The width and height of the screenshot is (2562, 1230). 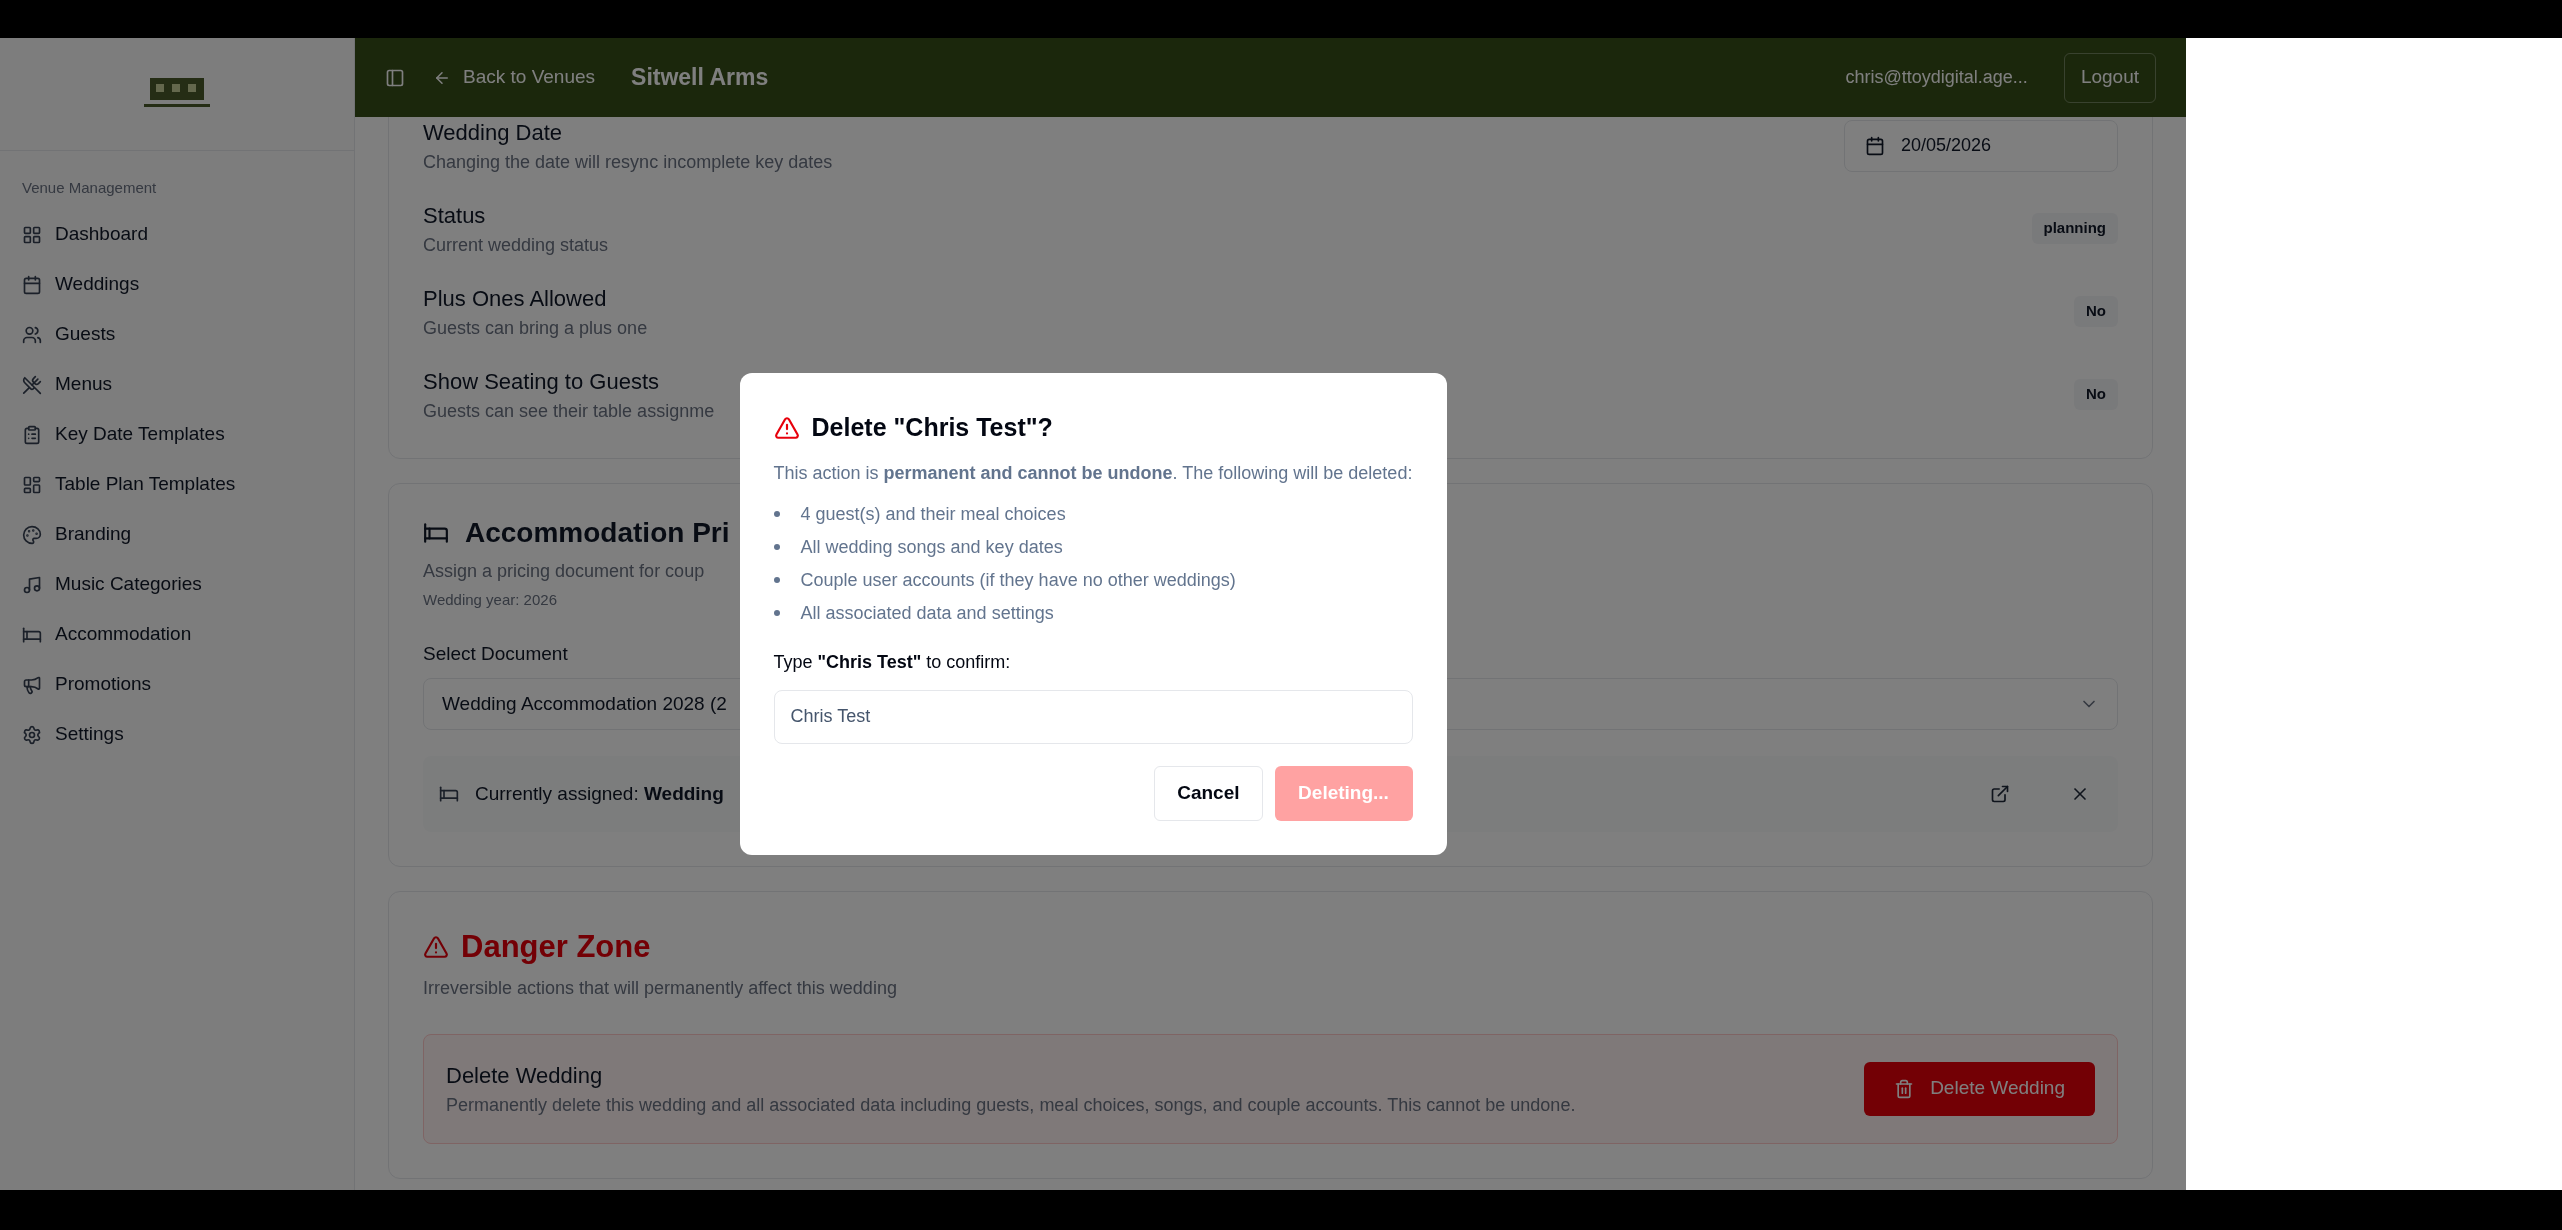 What do you see at coordinates (933, 514) in the screenshot?
I see `list-item: 4 guest(s) and their meal choices` at bounding box center [933, 514].